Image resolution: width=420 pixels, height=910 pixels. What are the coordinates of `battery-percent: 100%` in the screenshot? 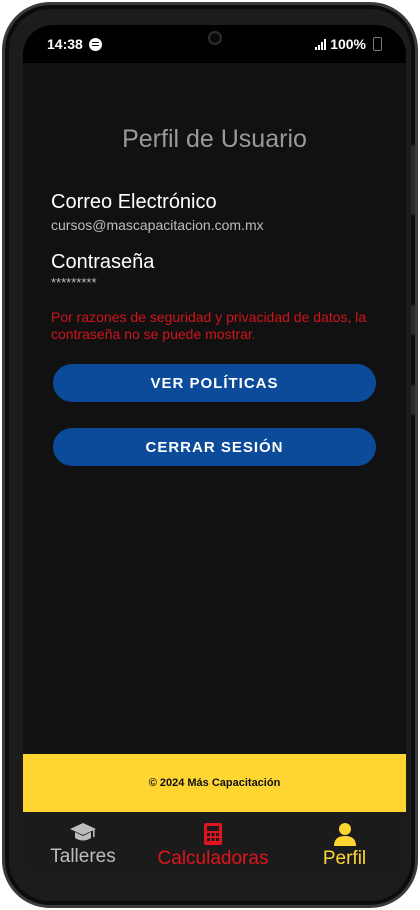 It's located at (348, 44).